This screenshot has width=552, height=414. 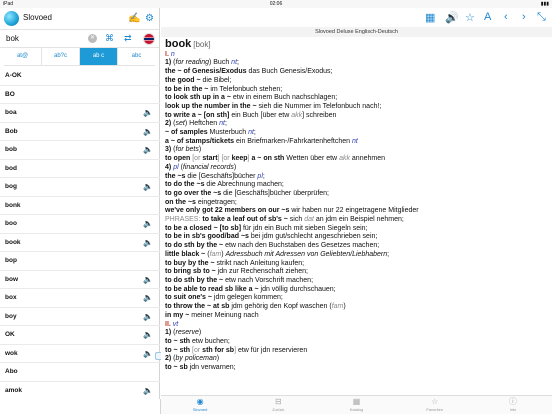 I want to click on status-bar: iPad 02:06 ▮▮▮, so click(x=276, y=4).